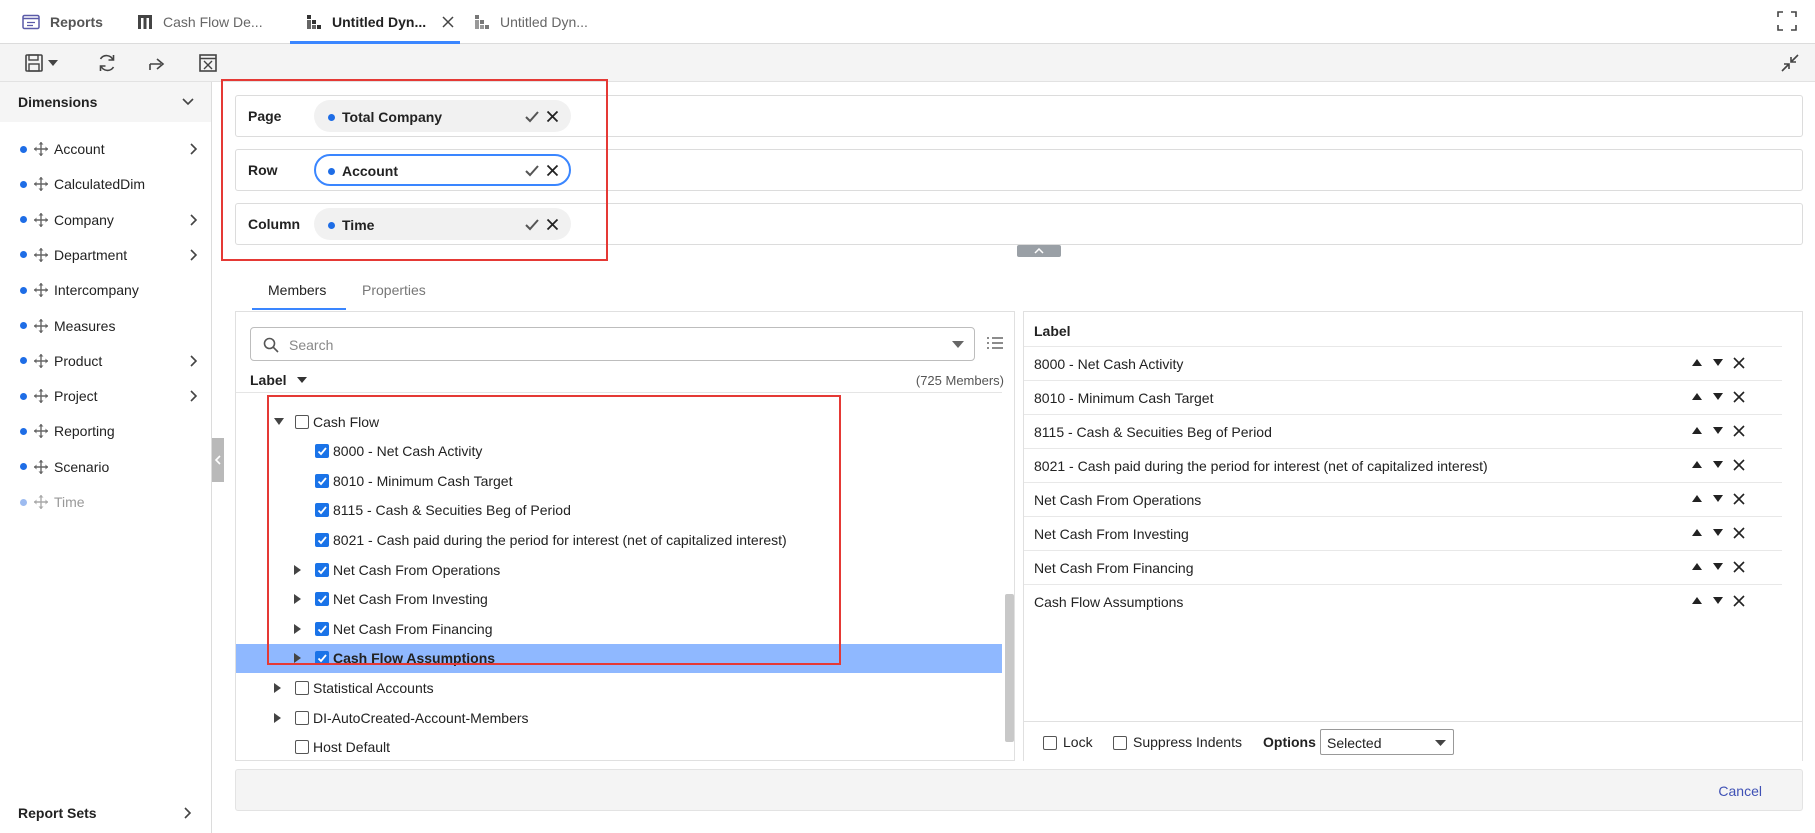 This screenshot has width=1815, height=833. What do you see at coordinates (105, 149) in the screenshot?
I see `sidebar-item-account: Account` at bounding box center [105, 149].